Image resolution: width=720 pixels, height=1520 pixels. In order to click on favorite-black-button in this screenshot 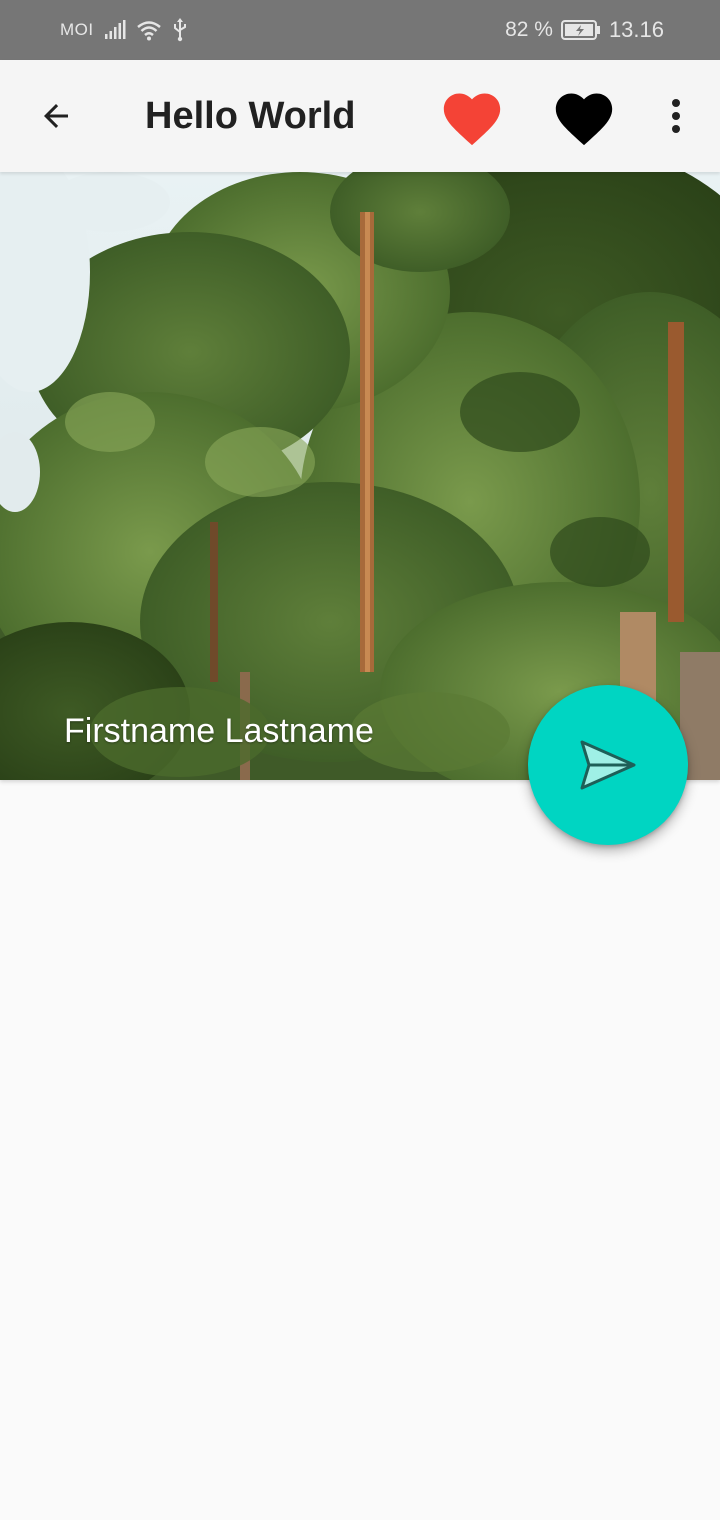, I will do `click(584, 116)`.